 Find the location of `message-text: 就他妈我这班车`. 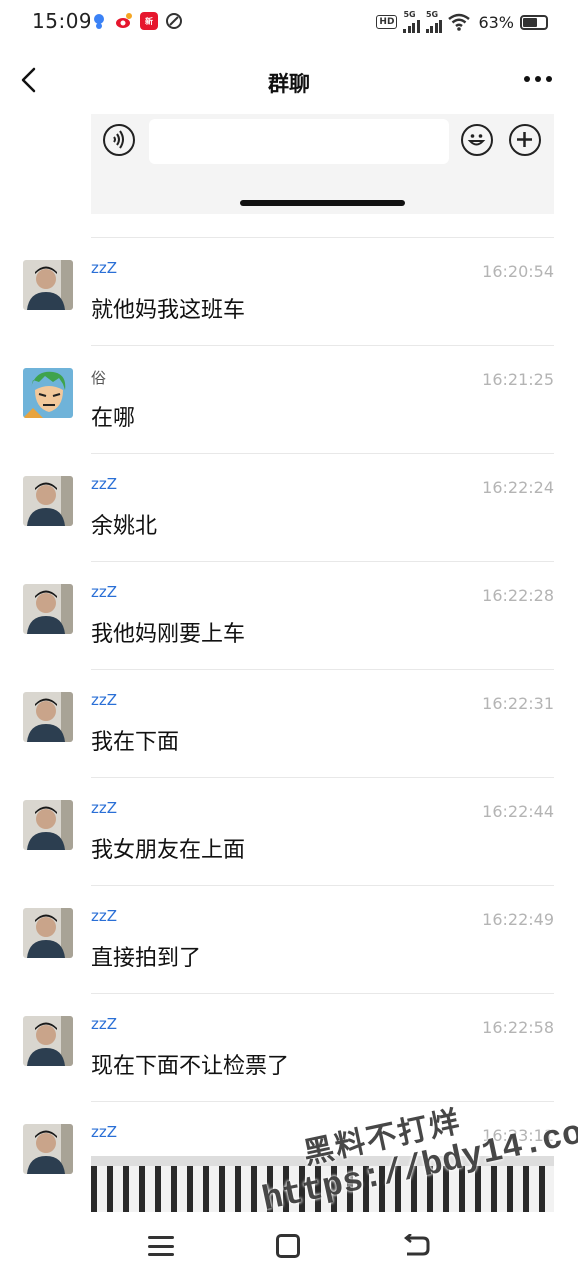

message-text: 就他妈我这班车 is located at coordinates (168, 308).